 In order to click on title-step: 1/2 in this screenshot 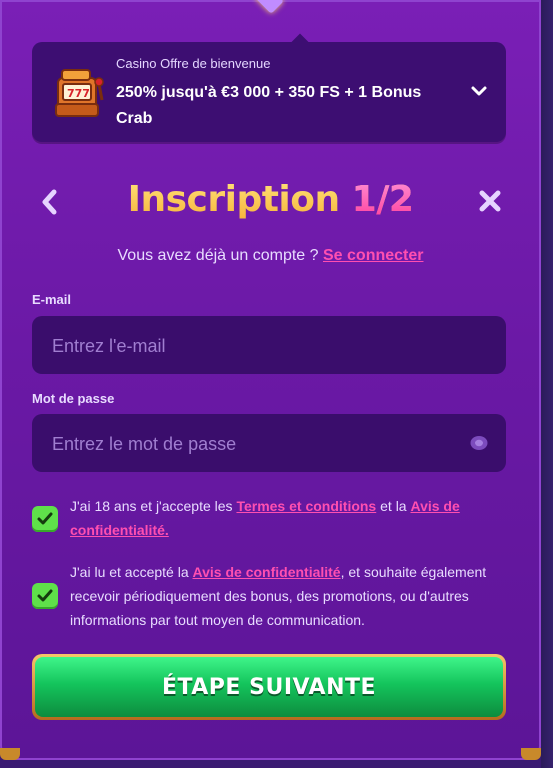, I will do `click(382, 199)`.